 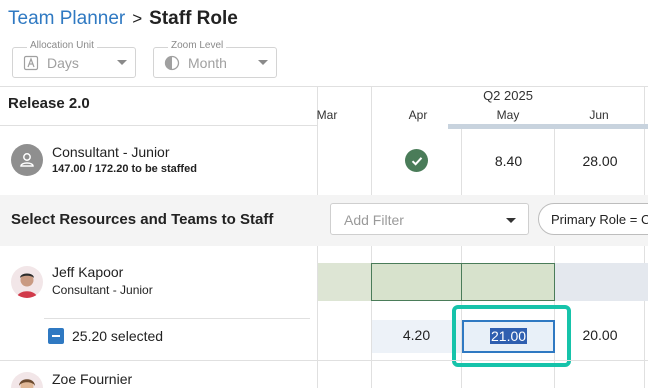 What do you see at coordinates (62, 45) in the screenshot?
I see `allocation-unit-label: Allocation Unit` at bounding box center [62, 45].